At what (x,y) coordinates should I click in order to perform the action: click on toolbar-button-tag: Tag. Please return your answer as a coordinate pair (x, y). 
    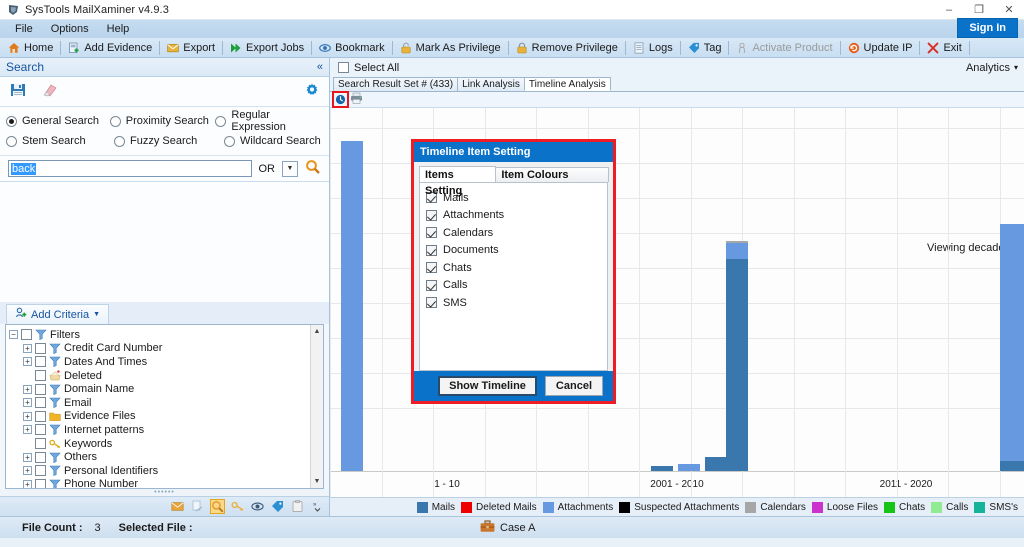
    Looking at the image, I should click on (705, 48).